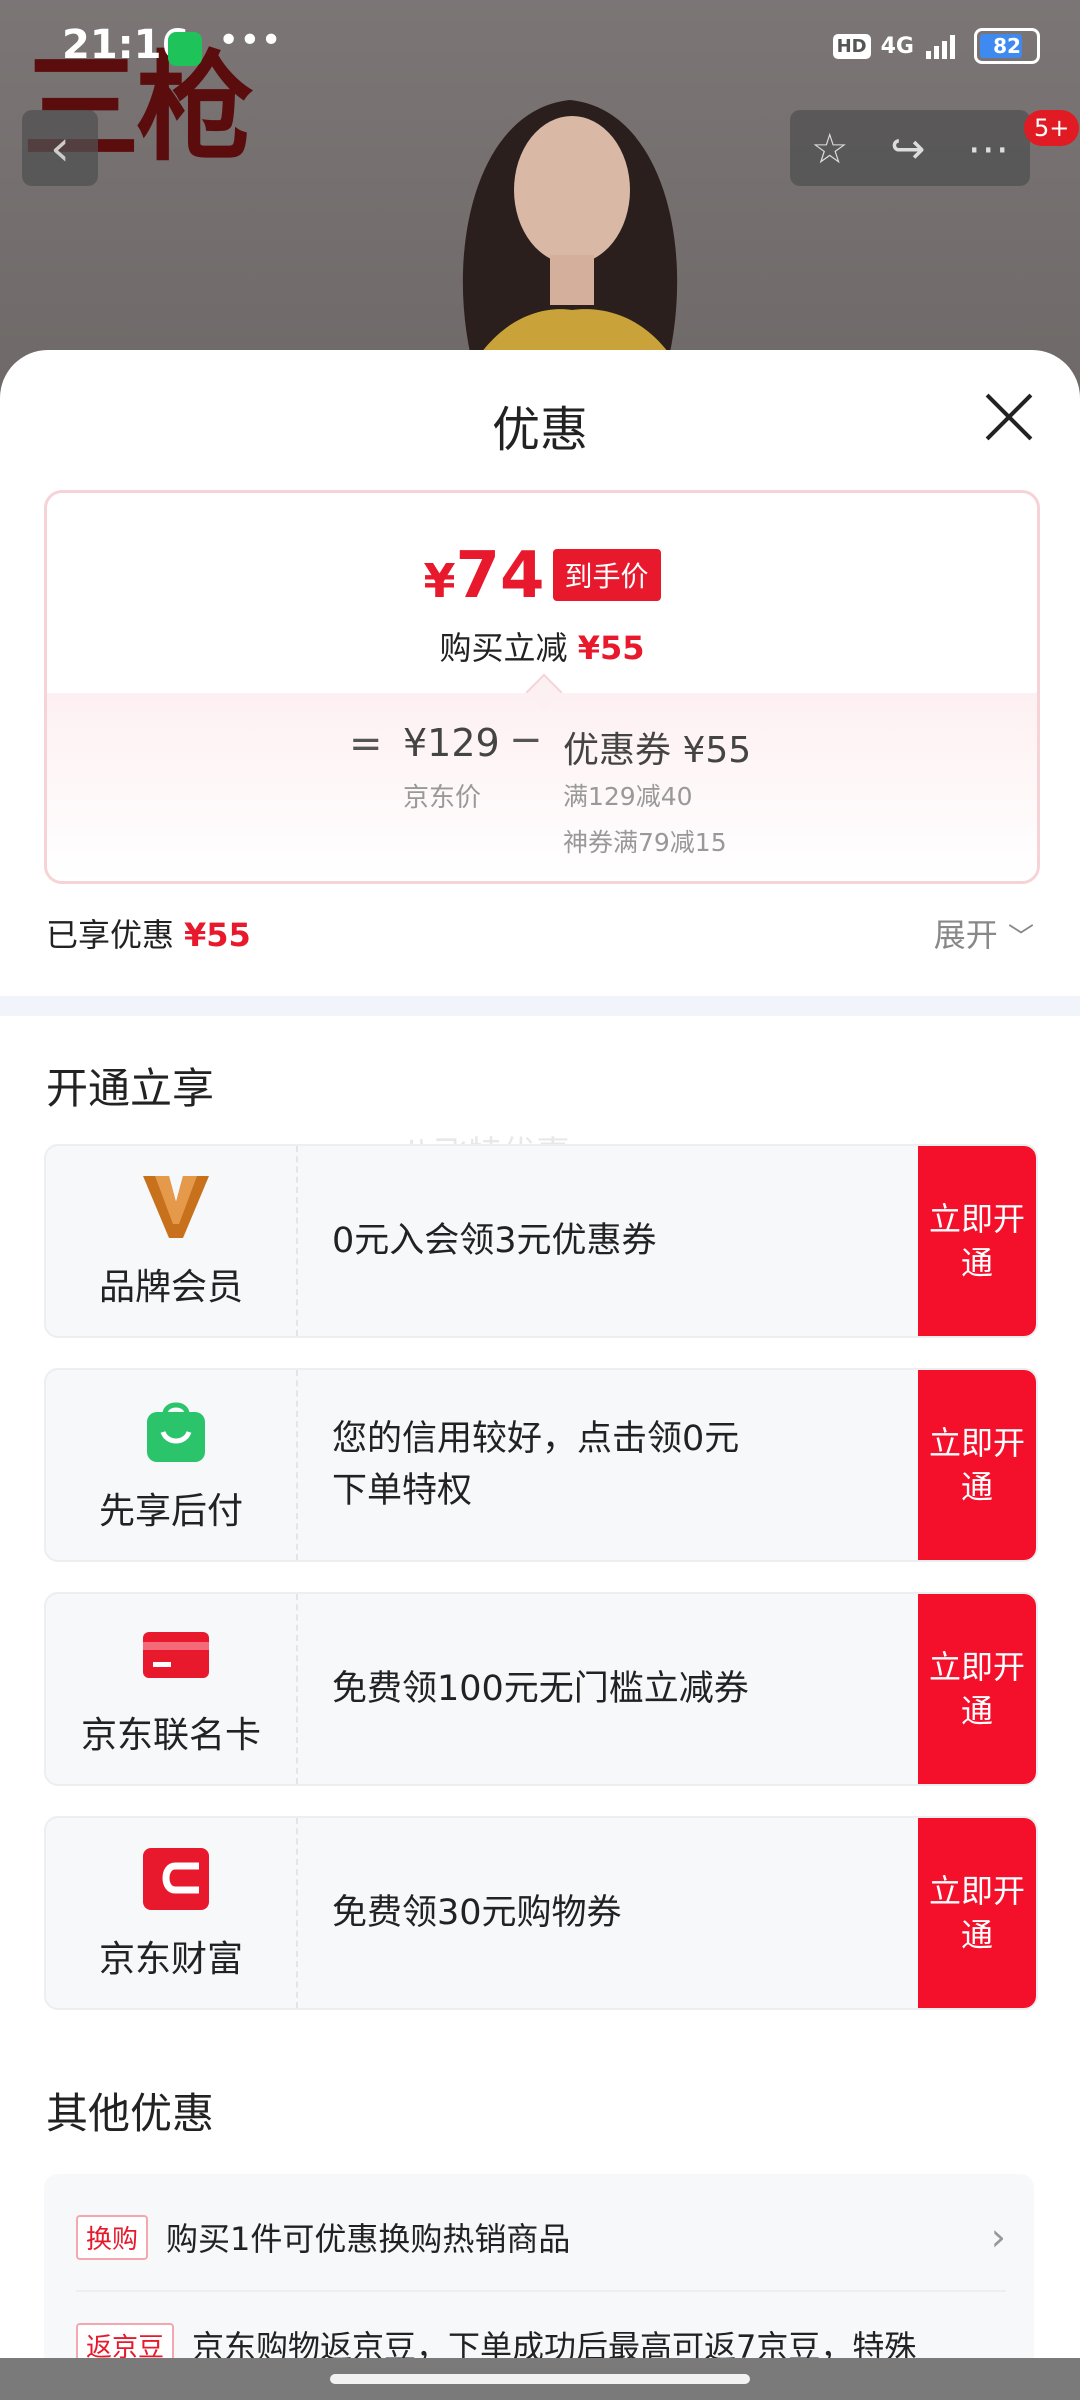 Image resolution: width=1080 pixels, height=2400 pixels. I want to click on credit-card-icon, so click(176, 1655).